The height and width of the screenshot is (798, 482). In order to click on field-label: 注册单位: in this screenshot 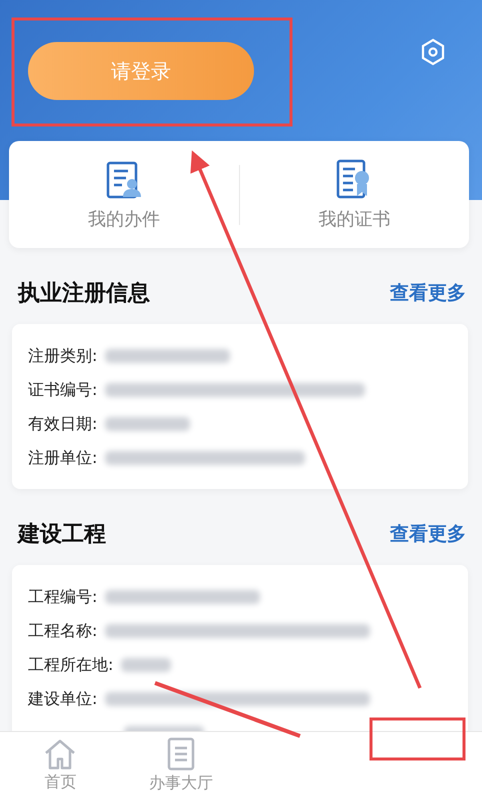, I will do `click(63, 458)`.